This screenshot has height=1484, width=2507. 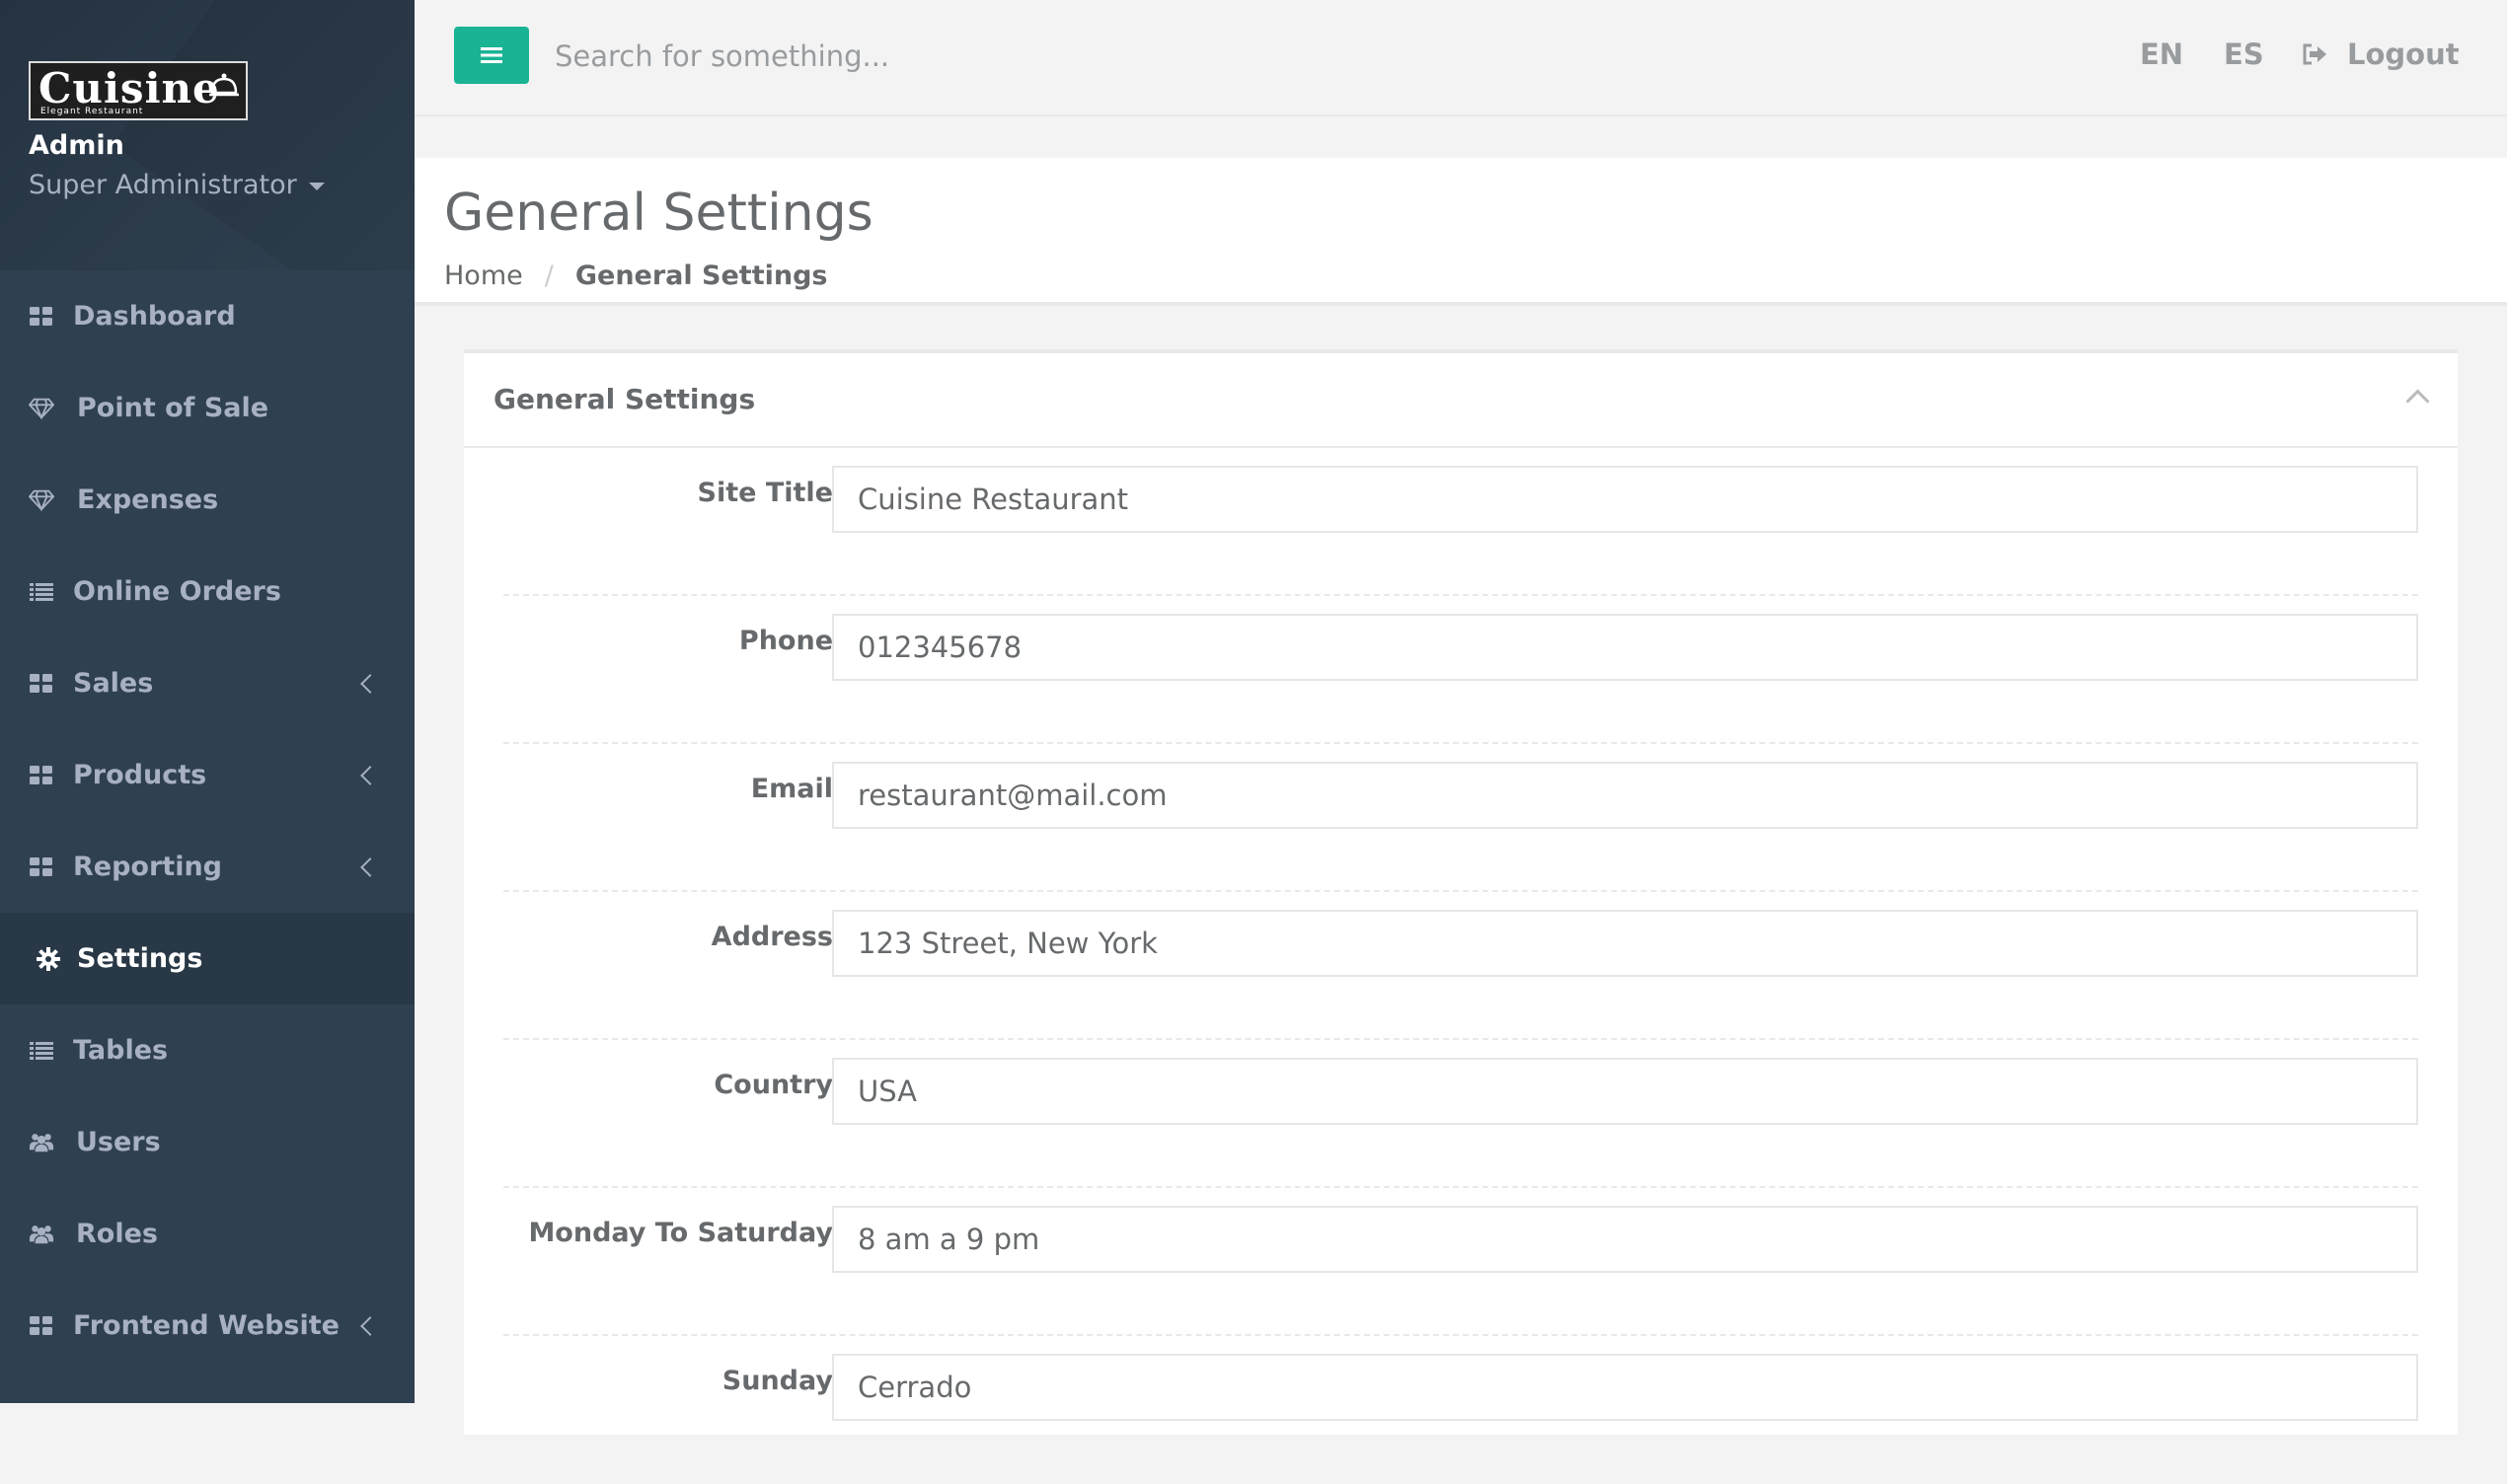 What do you see at coordinates (1461, 400) in the screenshot?
I see `panel-header: General Settings` at bounding box center [1461, 400].